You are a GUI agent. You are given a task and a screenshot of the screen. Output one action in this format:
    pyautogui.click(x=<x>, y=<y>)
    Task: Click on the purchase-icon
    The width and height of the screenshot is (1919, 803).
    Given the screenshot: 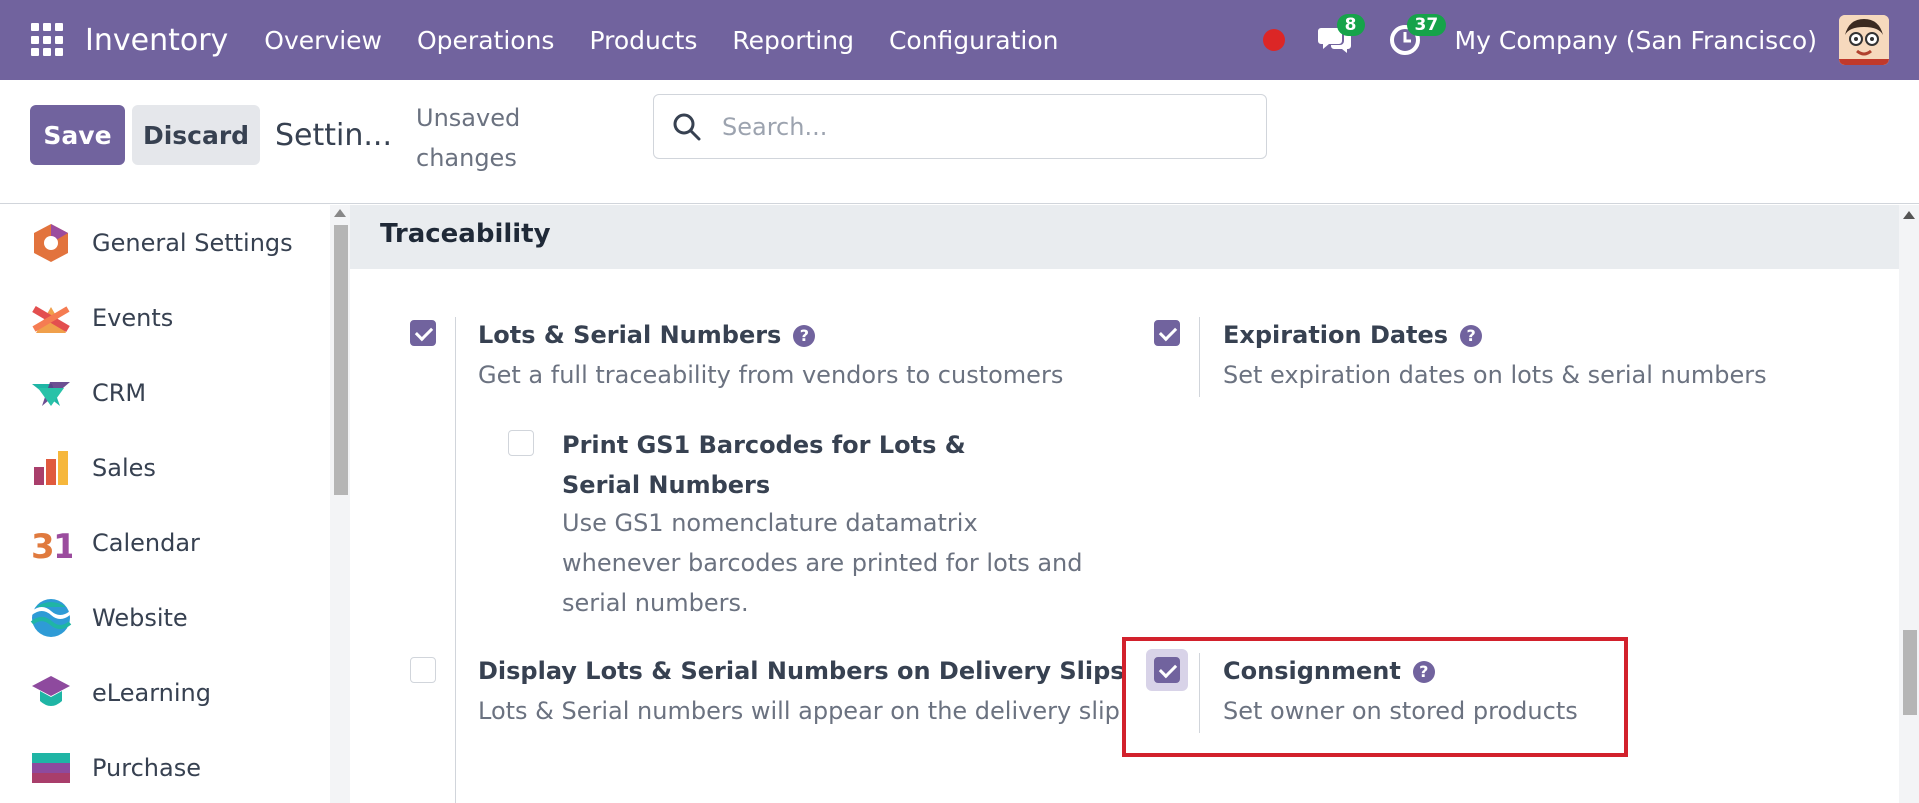 What is the action you would take?
    pyautogui.click(x=51, y=768)
    